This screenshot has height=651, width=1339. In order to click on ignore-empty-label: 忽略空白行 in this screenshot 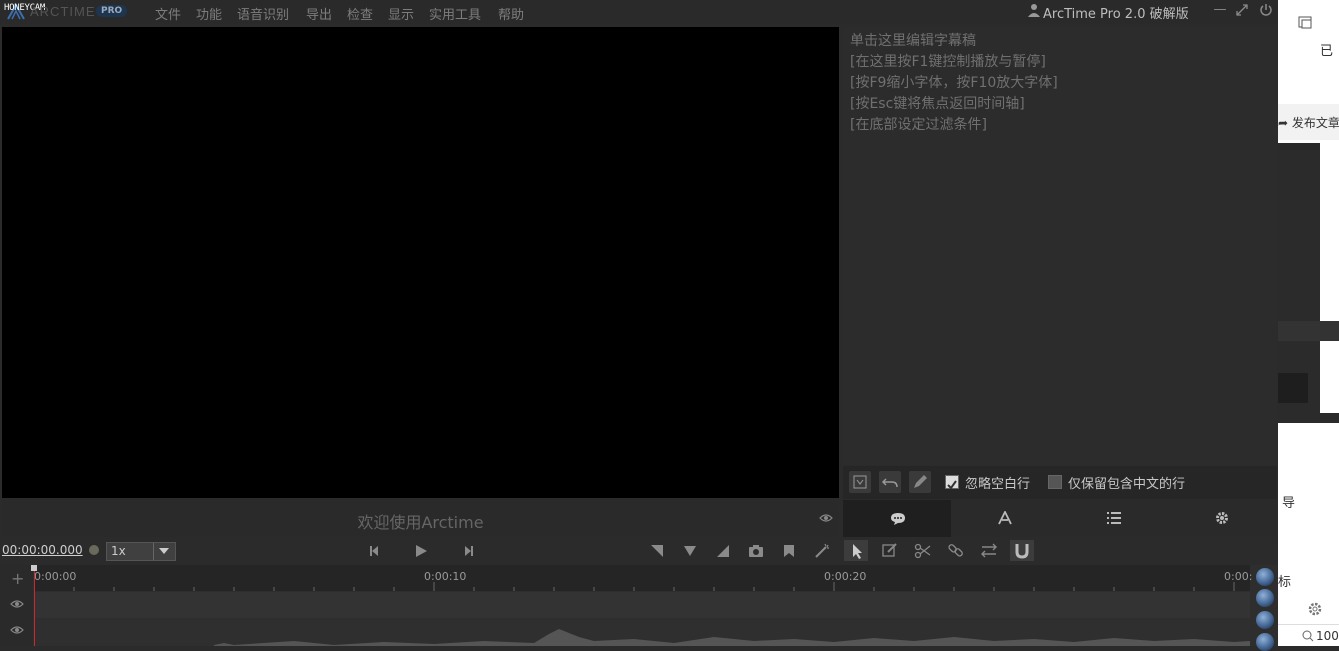, I will do `click(998, 484)`.